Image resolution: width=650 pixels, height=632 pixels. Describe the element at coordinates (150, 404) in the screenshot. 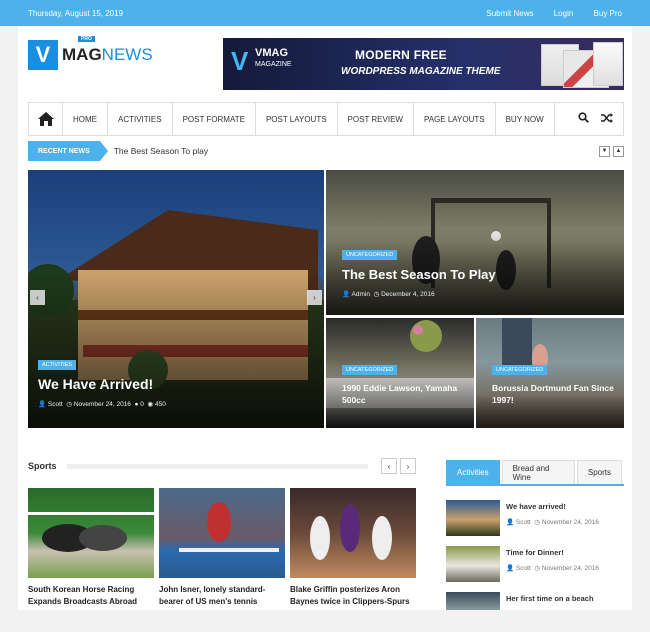

I see `eye-icon: ◉` at that location.